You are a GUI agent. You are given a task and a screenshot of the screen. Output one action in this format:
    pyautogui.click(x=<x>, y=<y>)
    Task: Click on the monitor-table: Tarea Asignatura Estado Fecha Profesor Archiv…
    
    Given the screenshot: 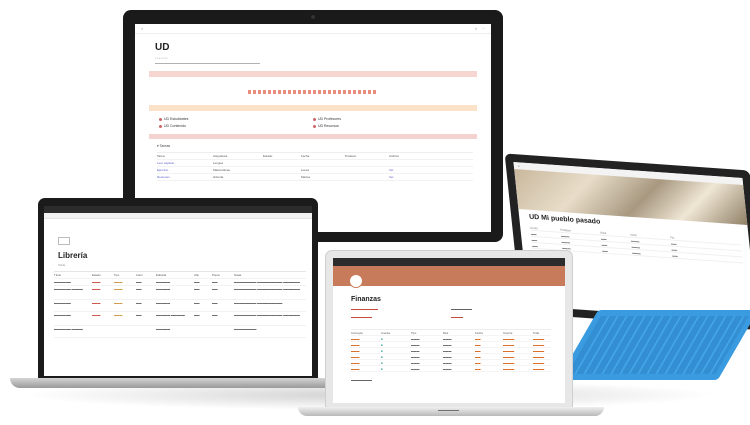 What is the action you would take?
    pyautogui.click(x=315, y=166)
    